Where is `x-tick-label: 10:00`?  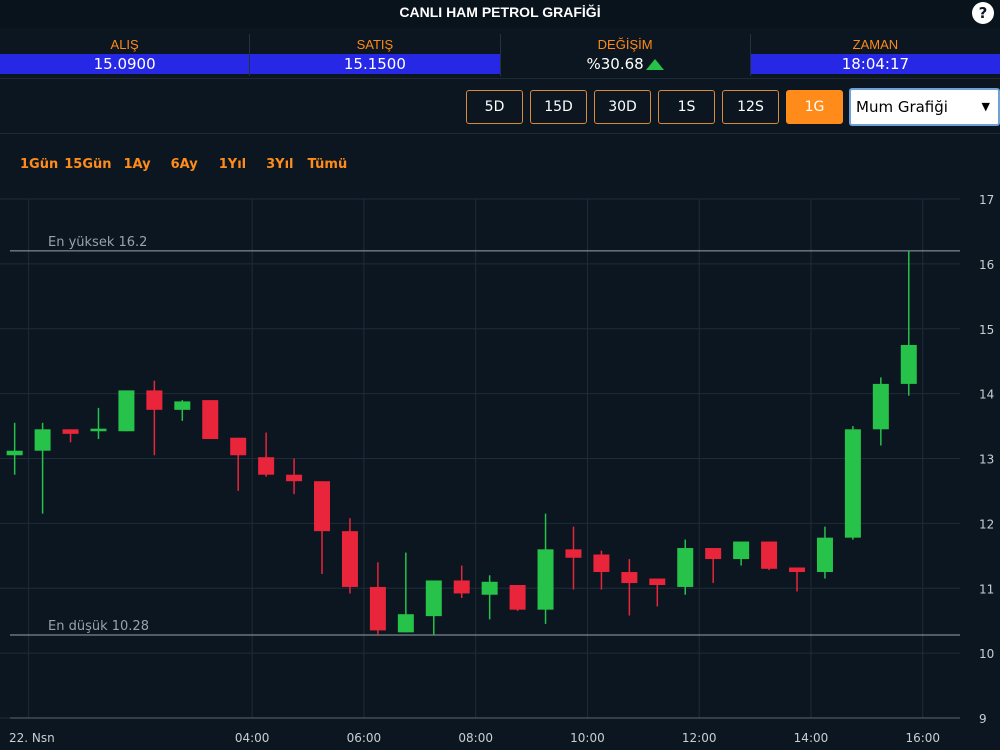 x-tick-label: 10:00 is located at coordinates (587, 738).